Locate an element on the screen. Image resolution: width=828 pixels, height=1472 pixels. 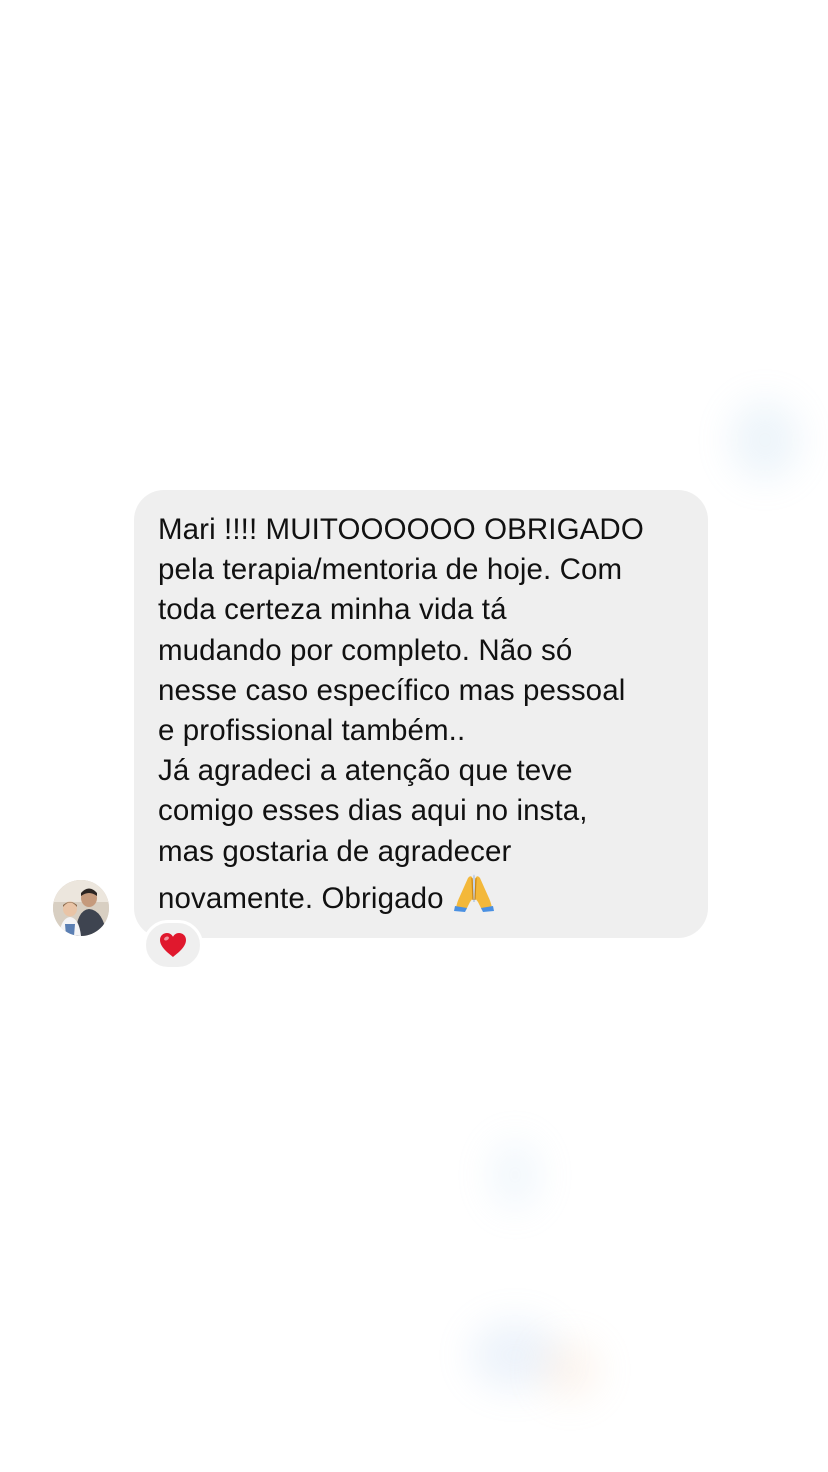
message-line: nesse caso específico mas pessoal is located at coordinates (392, 690).